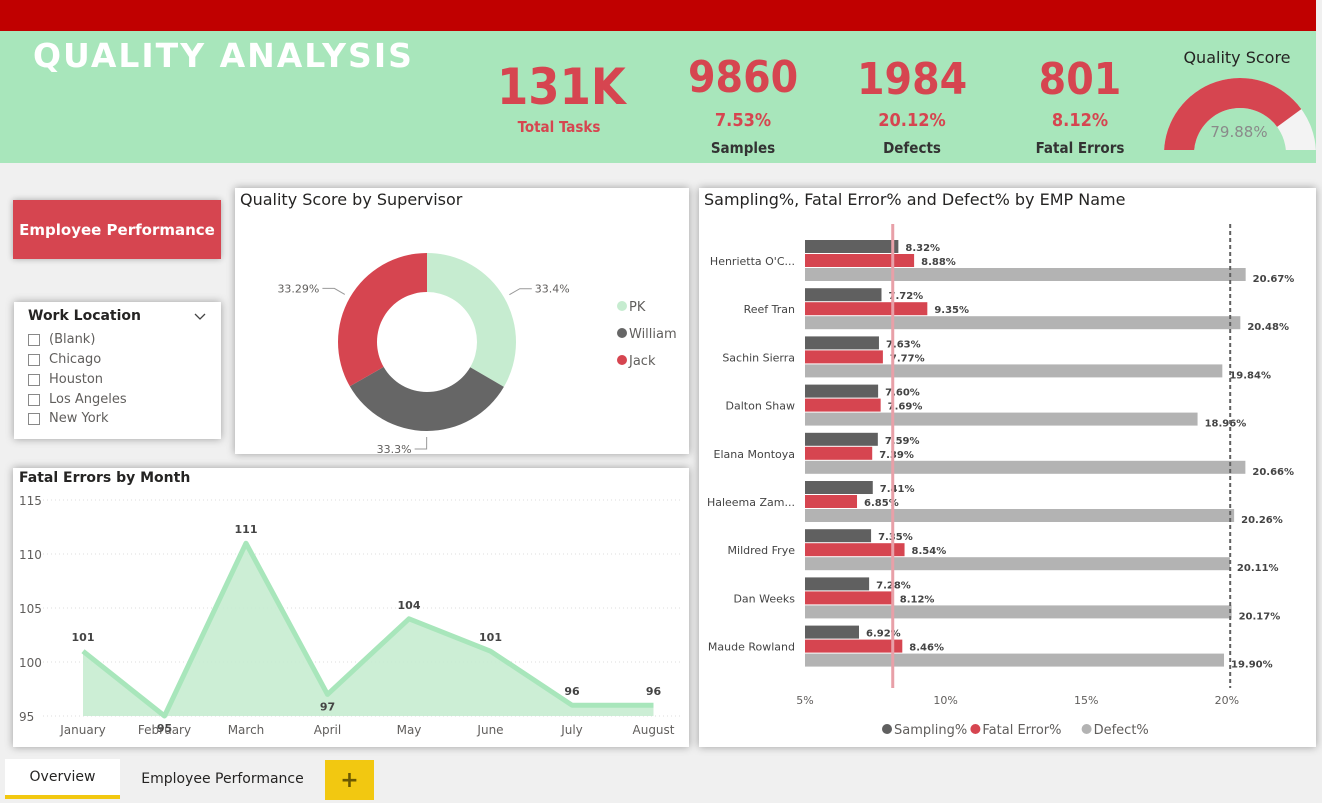 The width and height of the screenshot is (1322, 803). I want to click on bar-value-label: 8.32%, so click(922, 248).